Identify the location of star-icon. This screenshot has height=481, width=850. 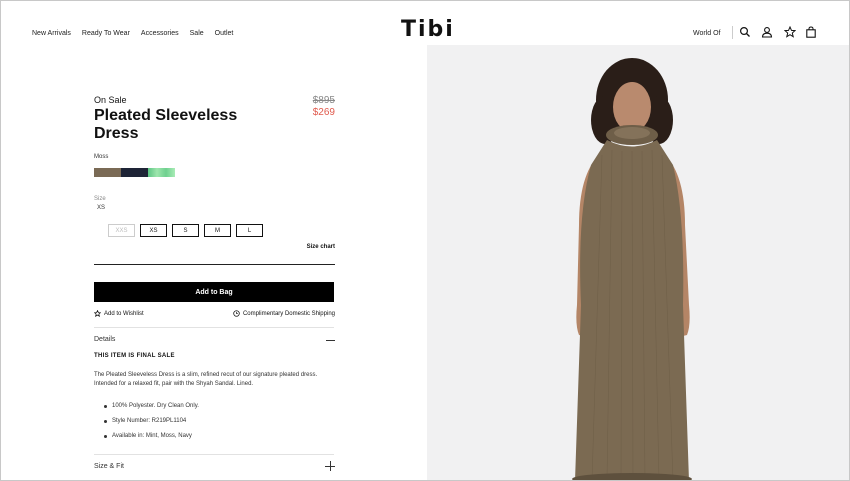
(97, 313).